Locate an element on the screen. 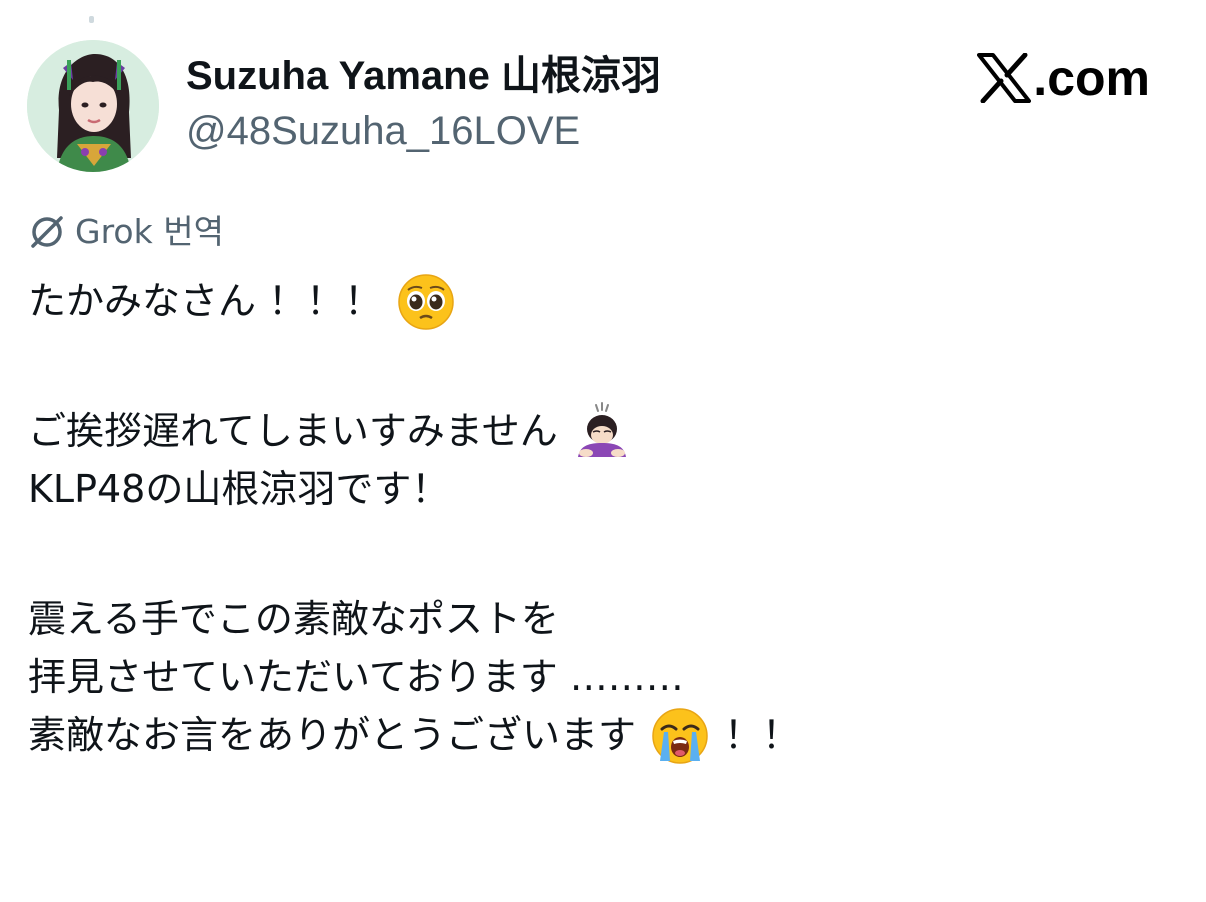  post-line-1-text: たかみなさん ！！！ is located at coordinates (205, 301).